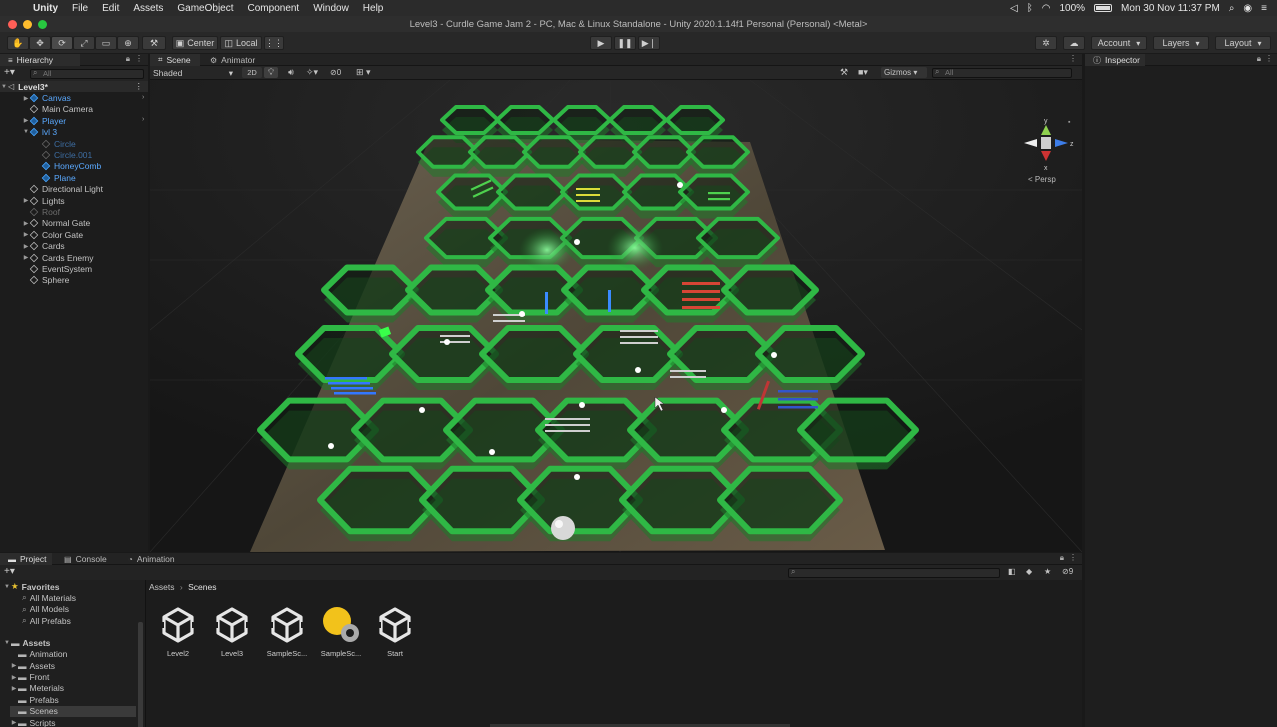 The width and height of the screenshot is (1277, 727). I want to click on menu-gameobject: GameObject, so click(205, 8).